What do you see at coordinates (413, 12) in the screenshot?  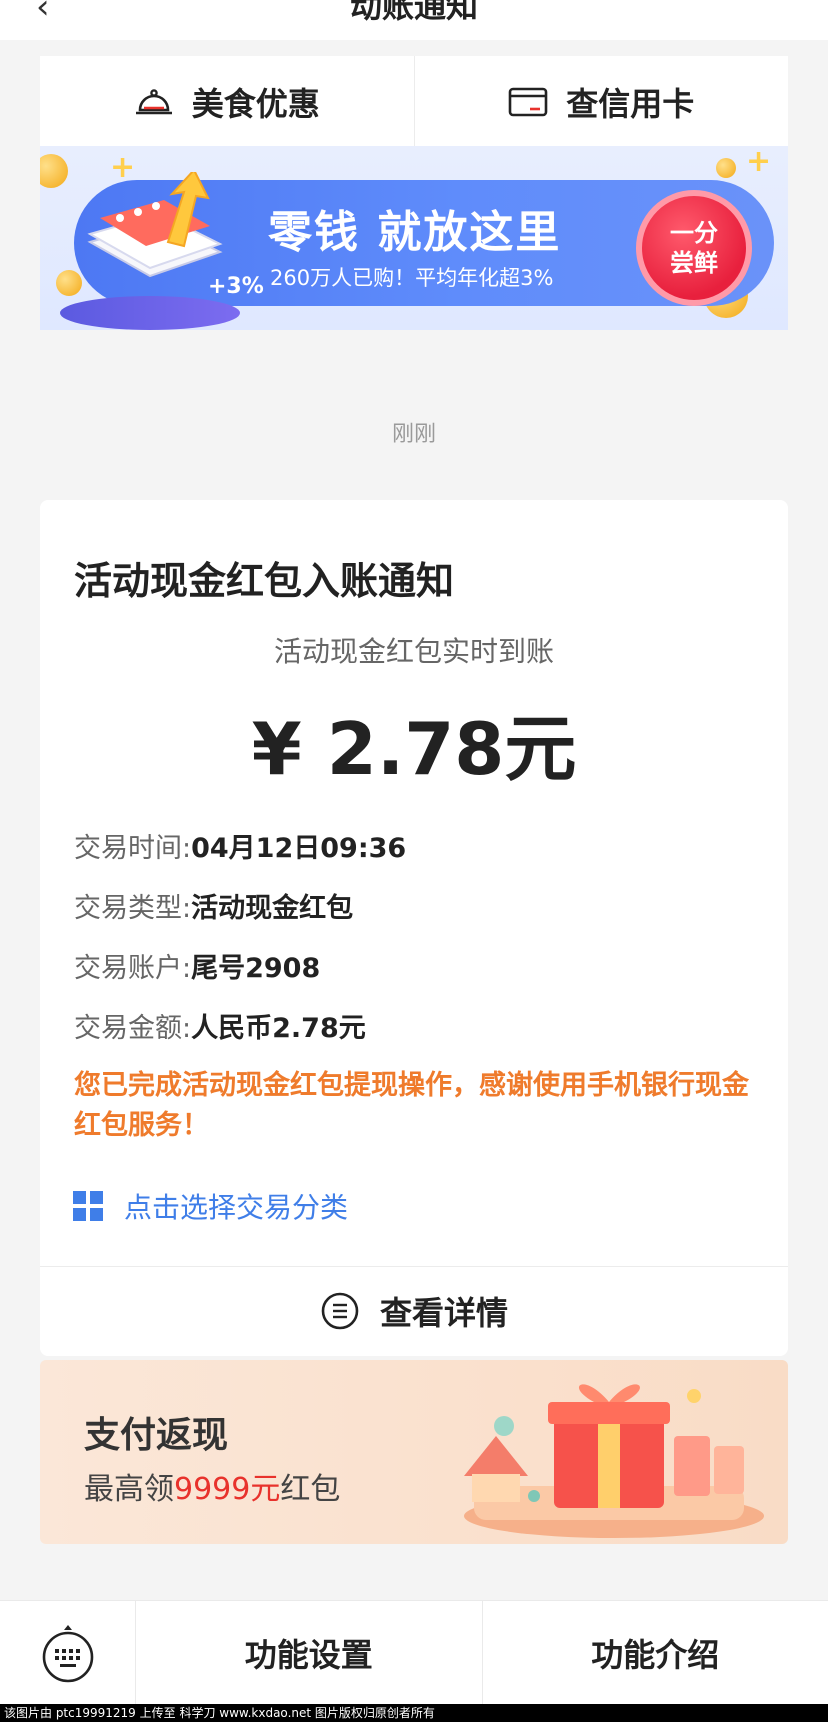 I see `page-title: 动账通知` at bounding box center [413, 12].